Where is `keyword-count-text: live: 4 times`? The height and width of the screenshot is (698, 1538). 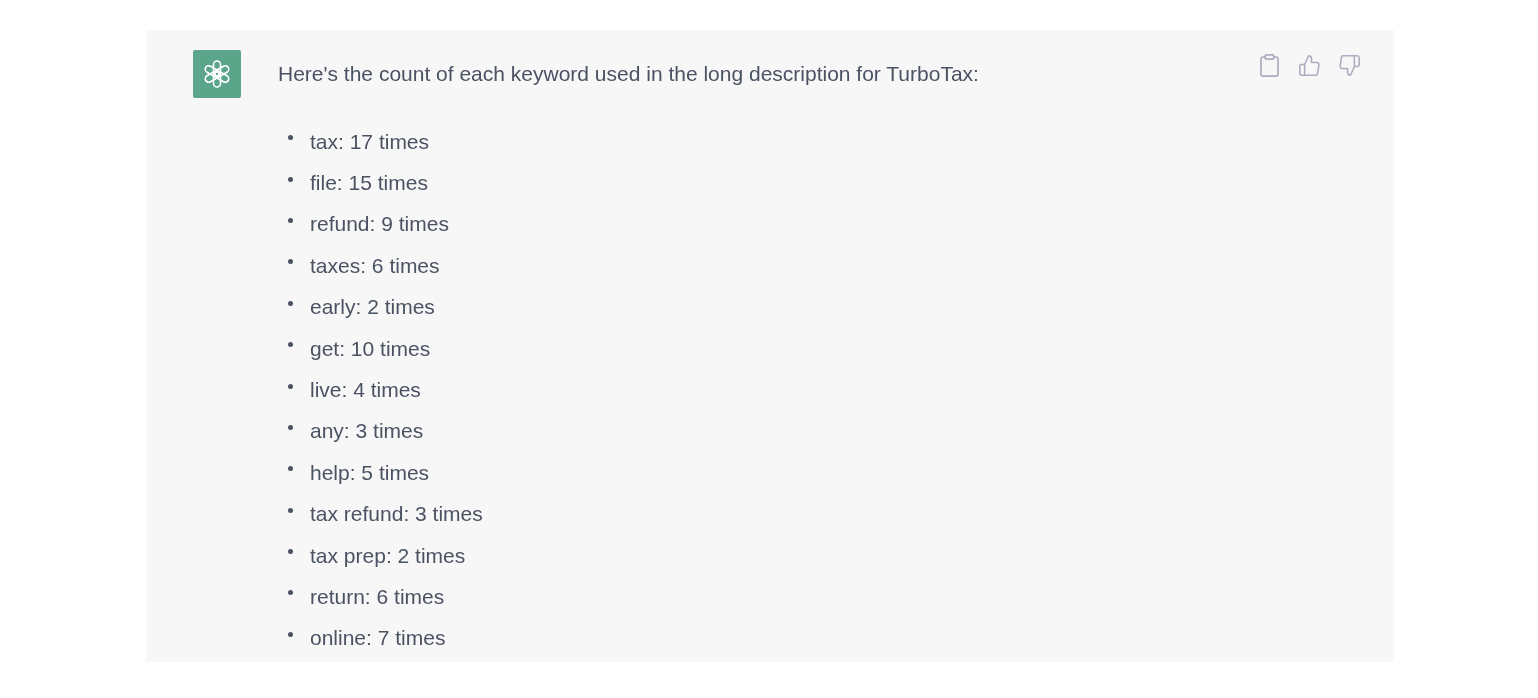
keyword-count-text: live: 4 times is located at coordinates (365, 390).